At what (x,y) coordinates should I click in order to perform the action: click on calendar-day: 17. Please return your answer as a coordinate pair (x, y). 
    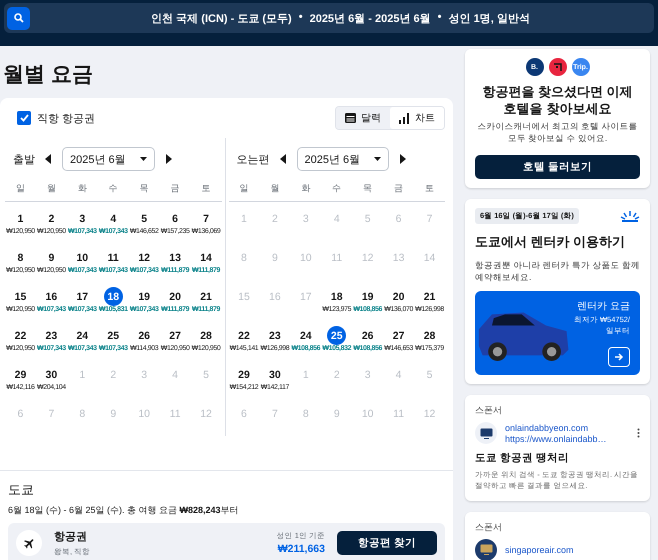
    Looking at the image, I should click on (82, 296).